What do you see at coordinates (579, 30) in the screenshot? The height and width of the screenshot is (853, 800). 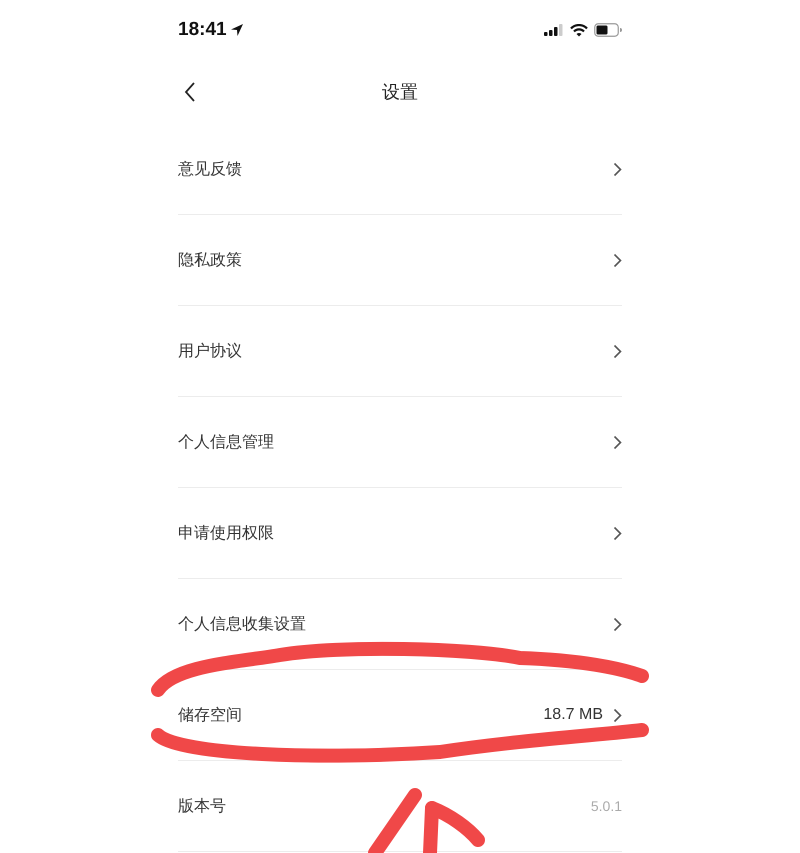 I see `wifi-icon` at bounding box center [579, 30].